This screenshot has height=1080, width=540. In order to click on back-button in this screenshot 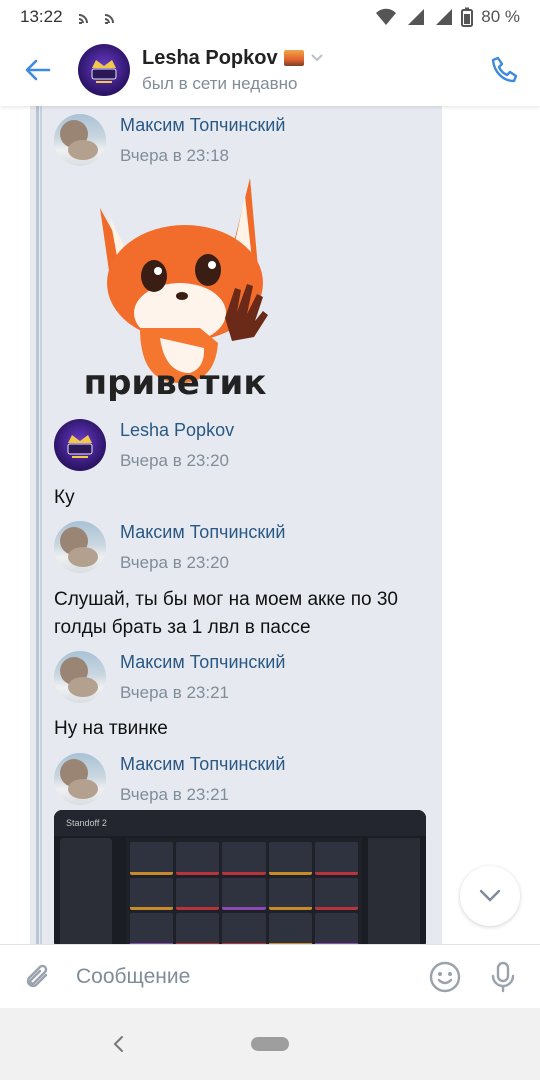, I will do `click(38, 70)`.